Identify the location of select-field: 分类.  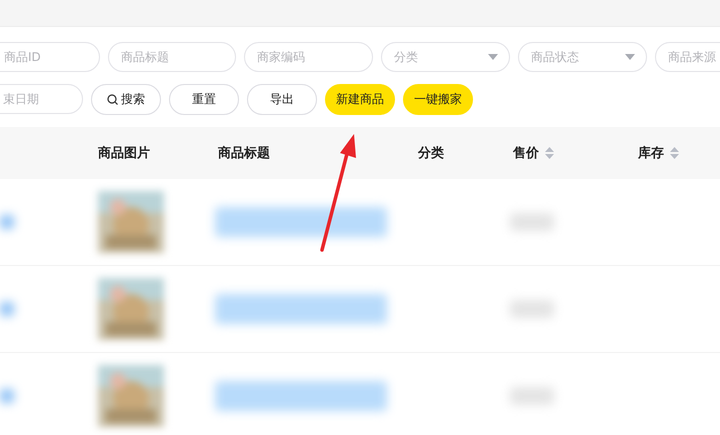
(445, 57).